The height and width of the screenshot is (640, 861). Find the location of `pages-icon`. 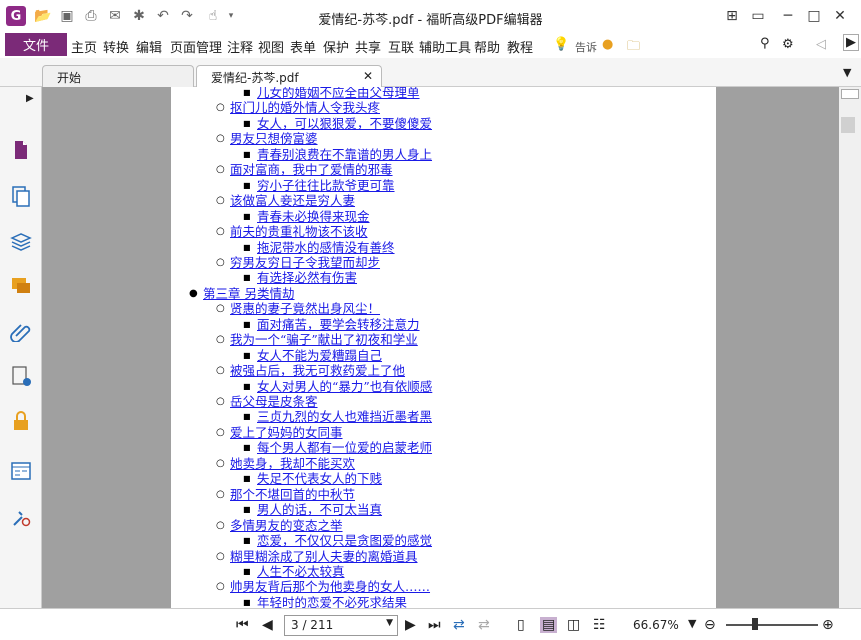

pages-icon is located at coordinates (21, 196).